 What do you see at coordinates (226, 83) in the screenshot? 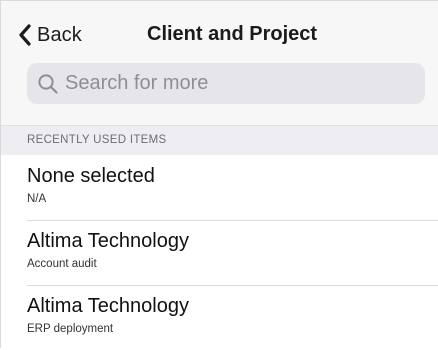
I see `search-input: Search for more` at bounding box center [226, 83].